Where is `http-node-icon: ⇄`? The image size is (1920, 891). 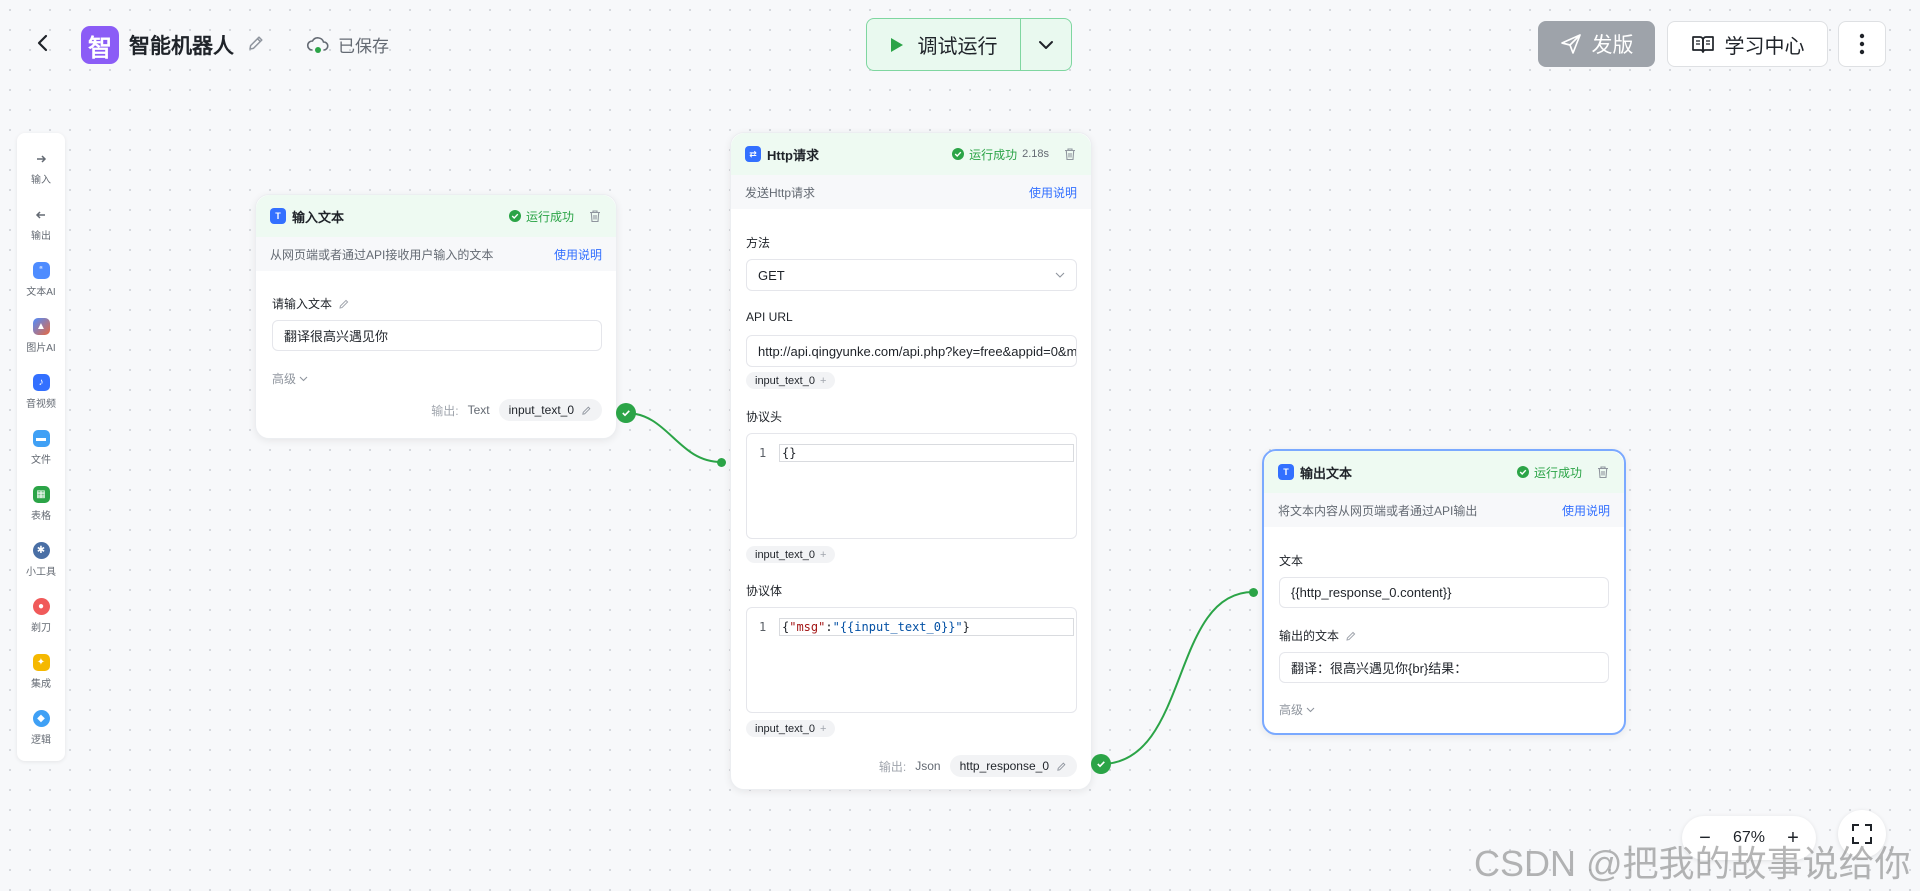 http-node-icon: ⇄ is located at coordinates (753, 154).